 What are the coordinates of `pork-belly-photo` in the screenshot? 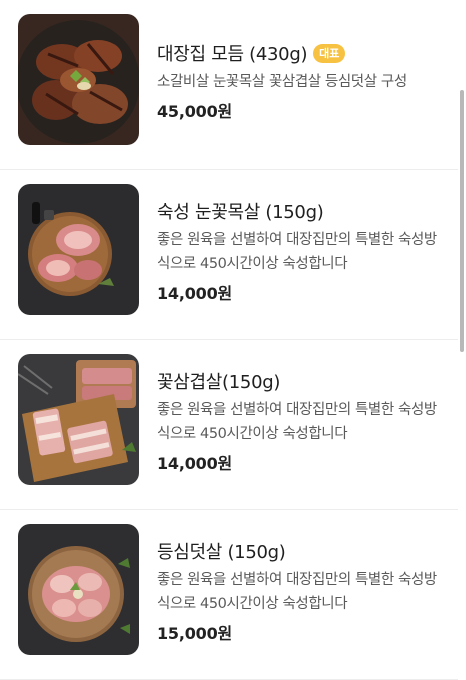 It's located at (78, 419).